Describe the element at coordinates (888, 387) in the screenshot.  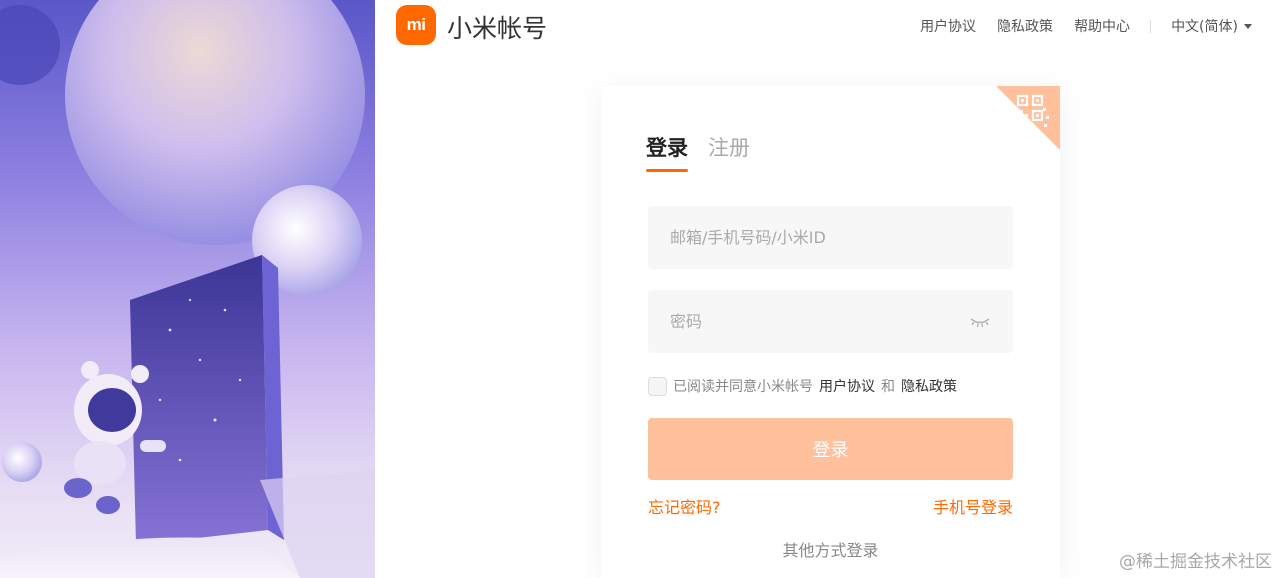
I see `agreement-and: 和` at that location.